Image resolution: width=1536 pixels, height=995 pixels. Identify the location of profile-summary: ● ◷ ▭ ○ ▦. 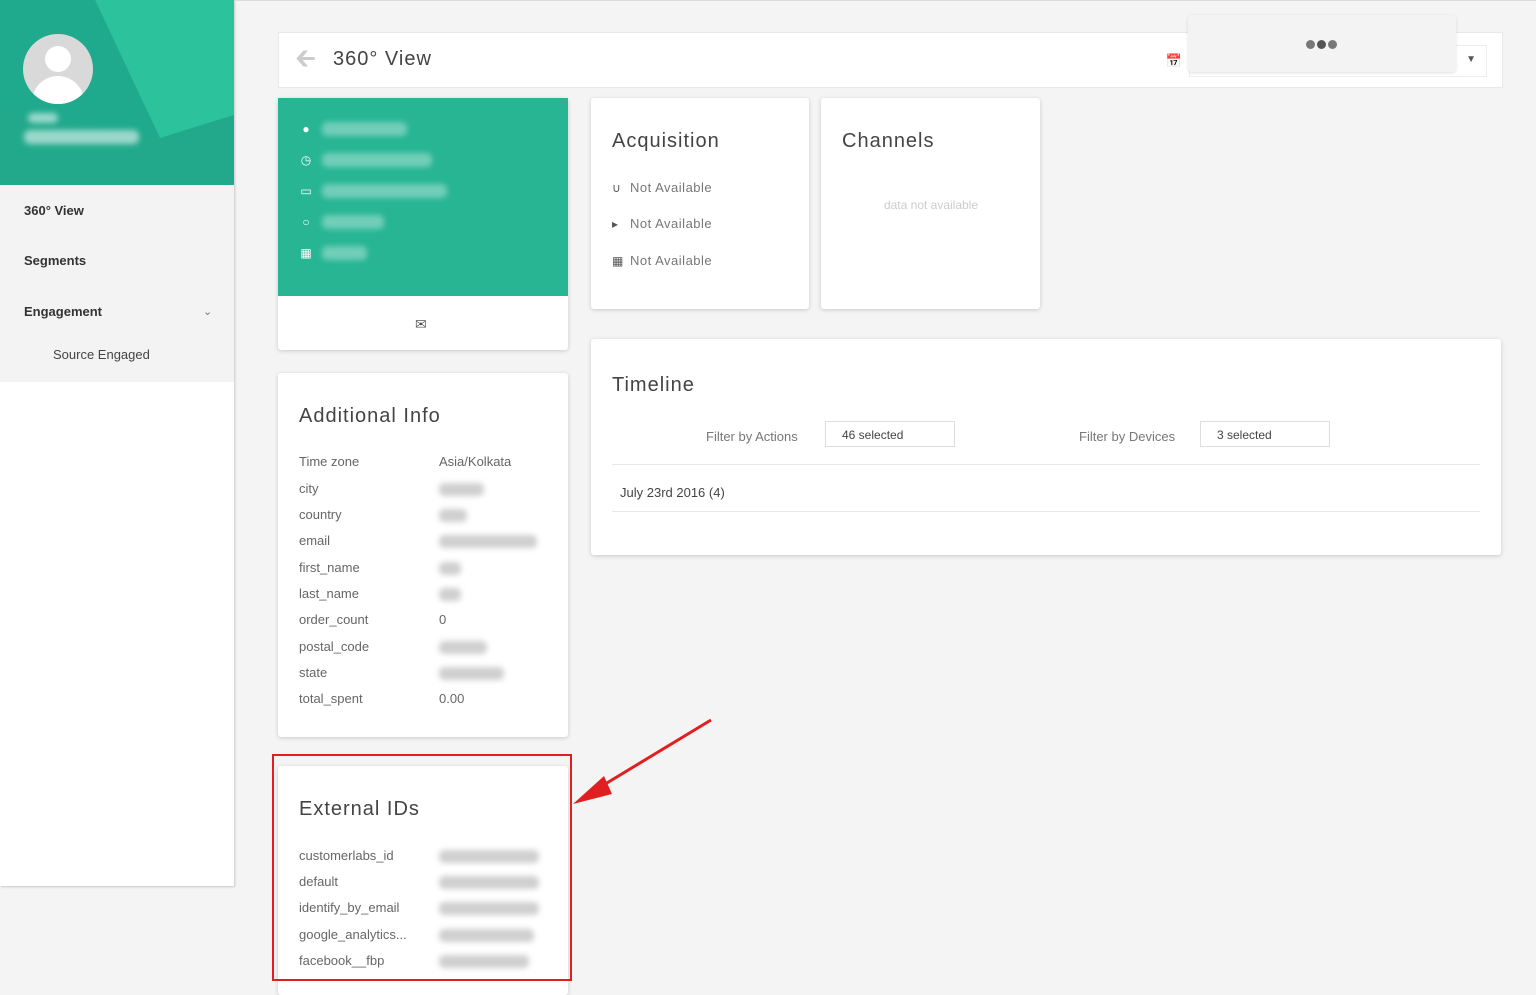
(423, 197).